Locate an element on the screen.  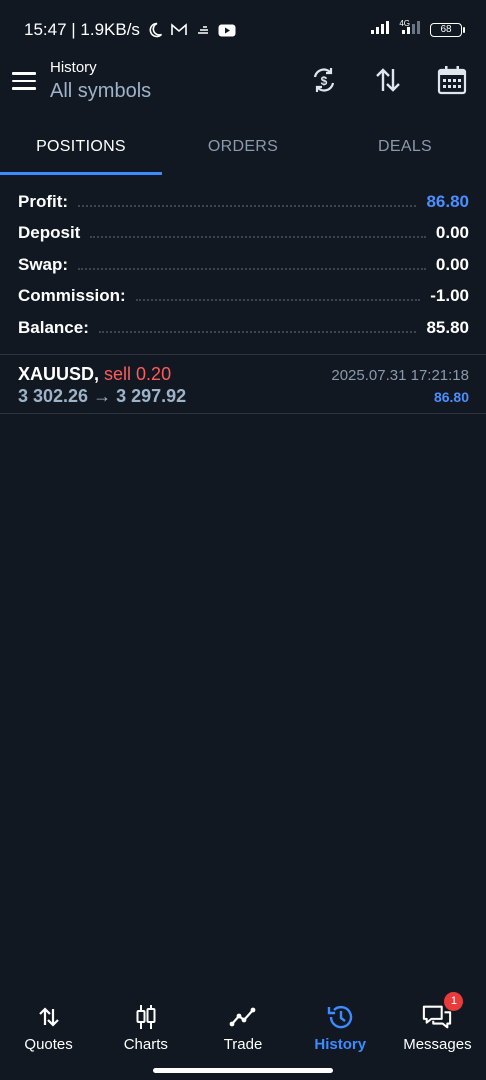
position-side: sell 0.20 is located at coordinates (138, 374).